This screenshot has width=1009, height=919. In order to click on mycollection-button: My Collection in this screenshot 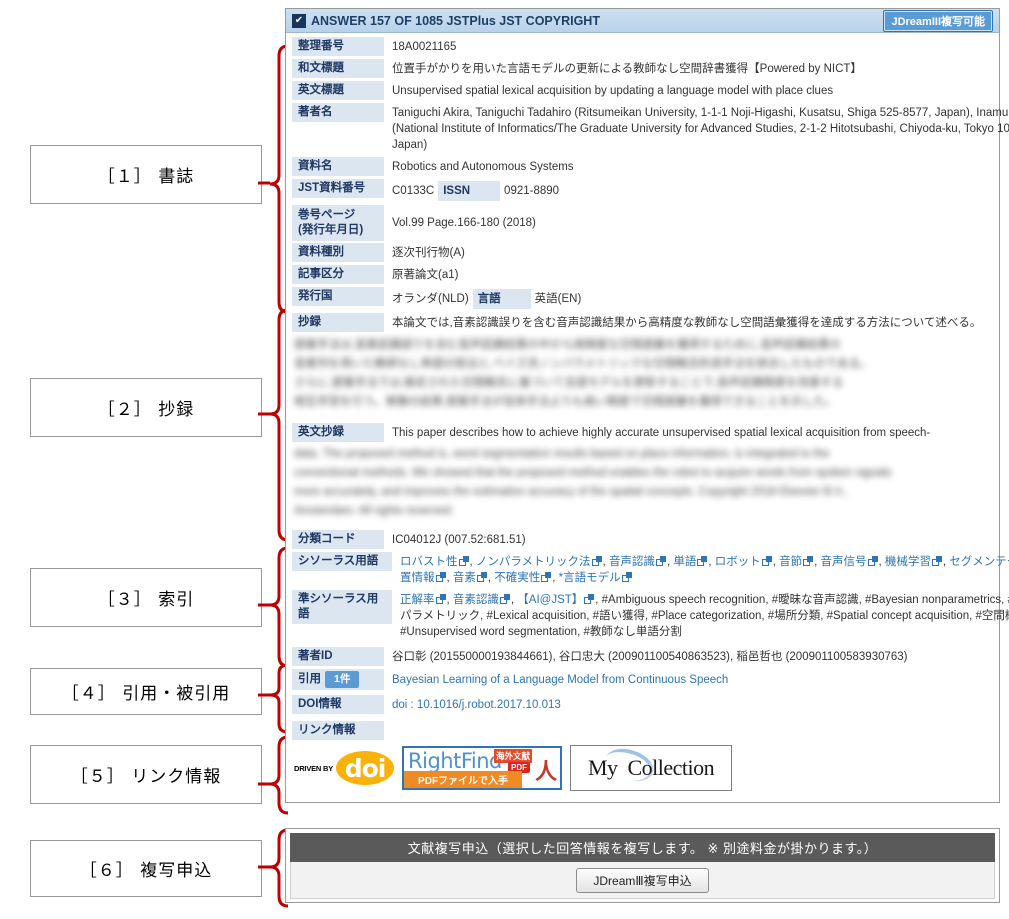, I will do `click(651, 767)`.